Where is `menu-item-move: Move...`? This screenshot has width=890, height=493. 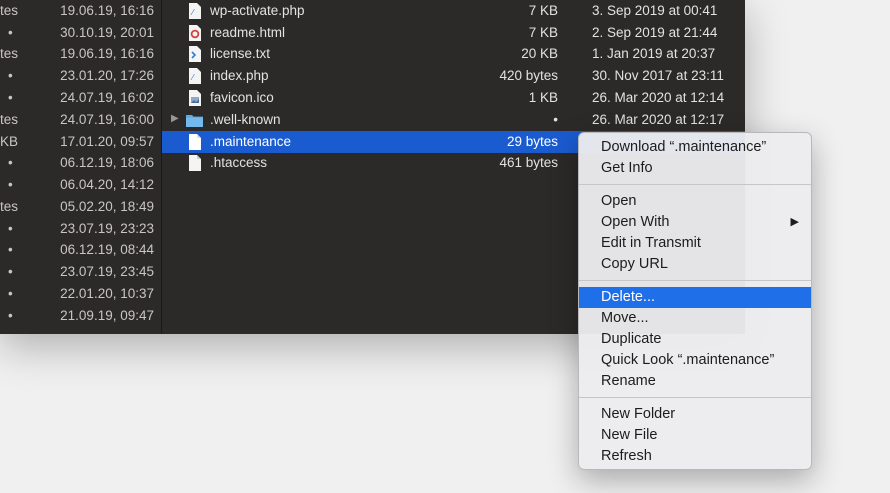 menu-item-move: Move... is located at coordinates (695, 318).